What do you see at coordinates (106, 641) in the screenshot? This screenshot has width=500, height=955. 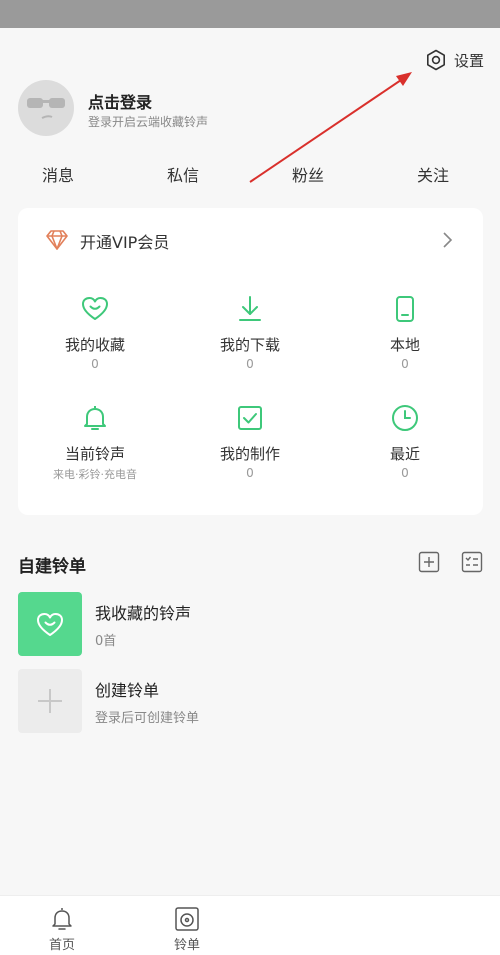 I see `playlist-subtitle: 0首` at bounding box center [106, 641].